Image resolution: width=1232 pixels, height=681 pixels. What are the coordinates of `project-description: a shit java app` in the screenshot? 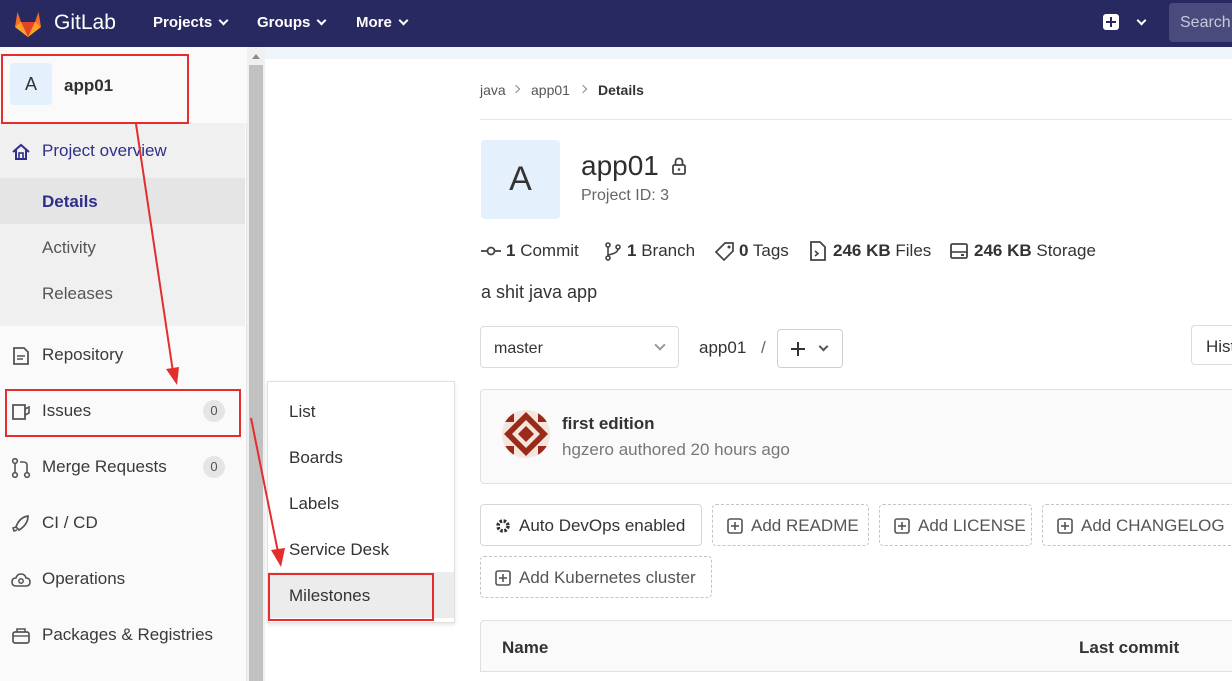 It's located at (539, 292).